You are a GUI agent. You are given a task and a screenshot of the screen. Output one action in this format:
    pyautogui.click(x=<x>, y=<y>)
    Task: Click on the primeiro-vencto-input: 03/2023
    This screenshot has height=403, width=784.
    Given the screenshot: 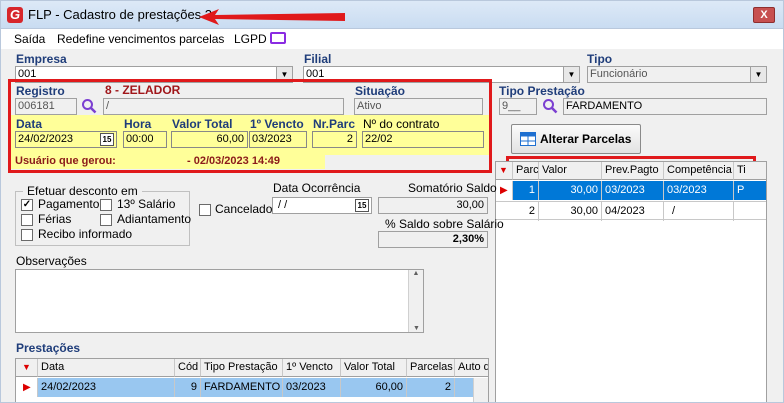 What is the action you would take?
    pyautogui.click(x=278, y=139)
    